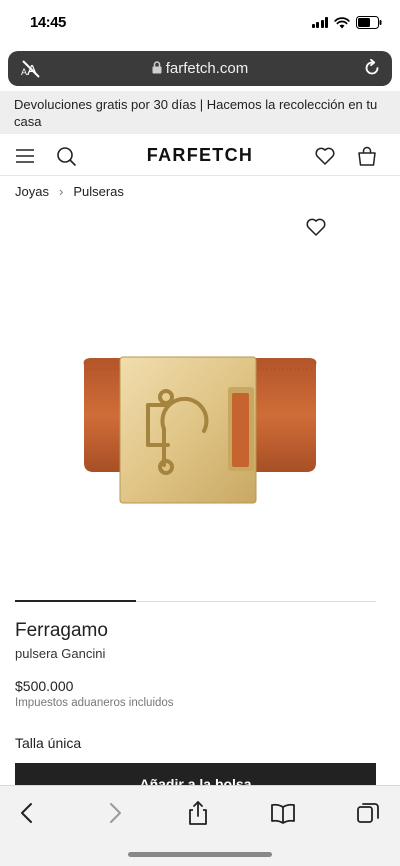 Image resolution: width=400 pixels, height=866 pixels. I want to click on breadcrumb: Joyas › Pulseras, so click(69, 191).